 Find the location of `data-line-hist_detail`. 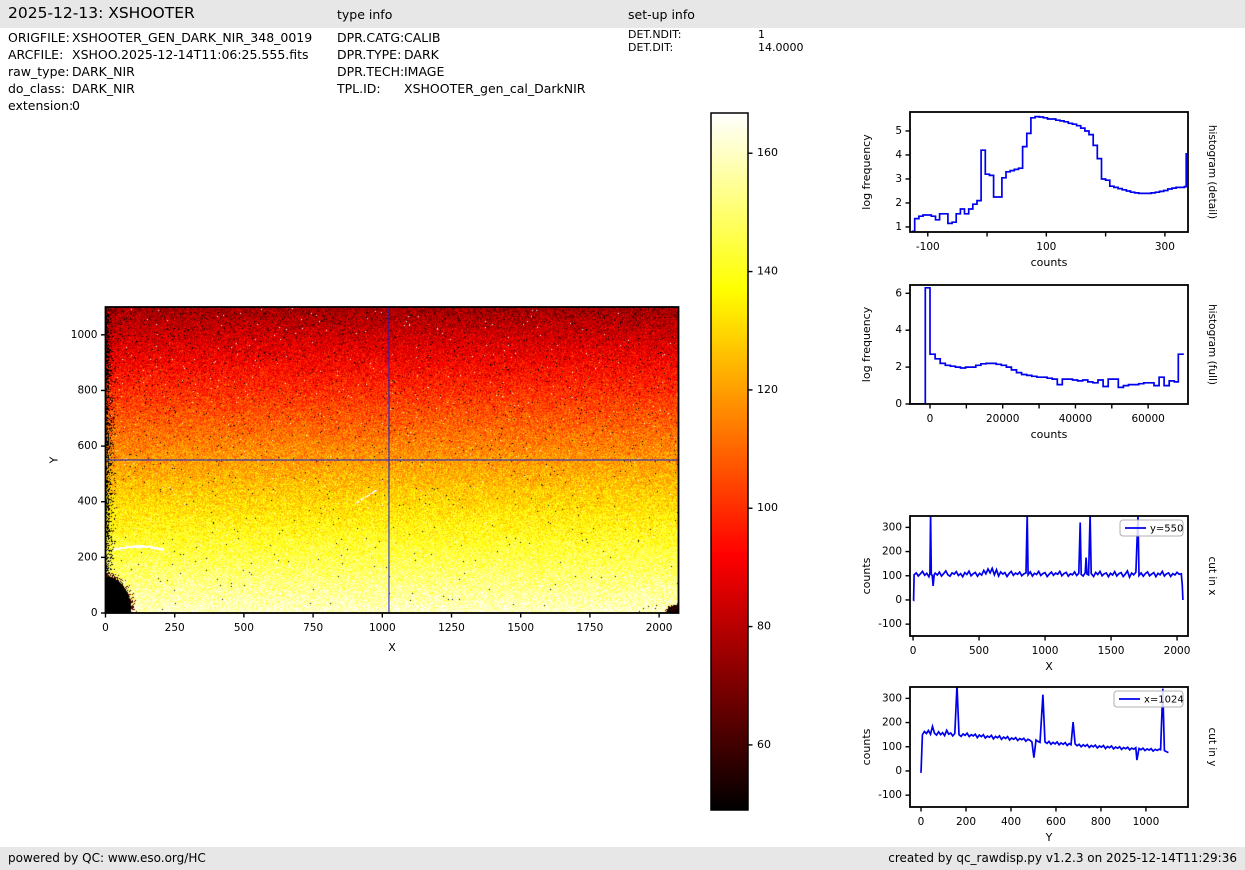

data-line-hist_detail is located at coordinates (1049, 173).